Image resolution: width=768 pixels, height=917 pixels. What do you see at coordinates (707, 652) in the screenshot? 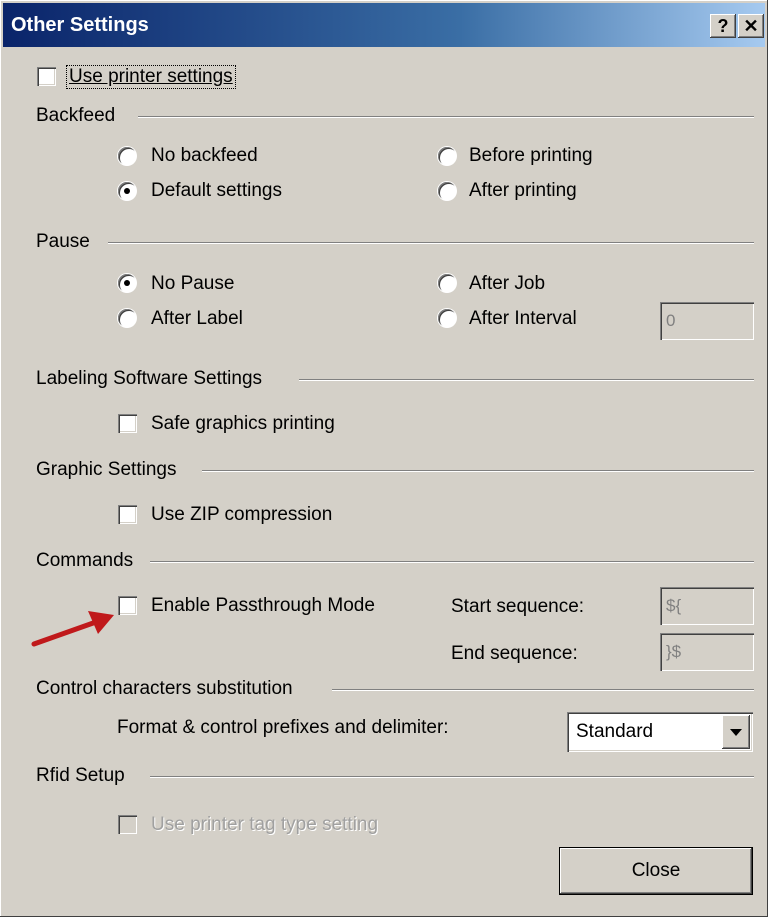
I see `end-sequence-input: }$` at bounding box center [707, 652].